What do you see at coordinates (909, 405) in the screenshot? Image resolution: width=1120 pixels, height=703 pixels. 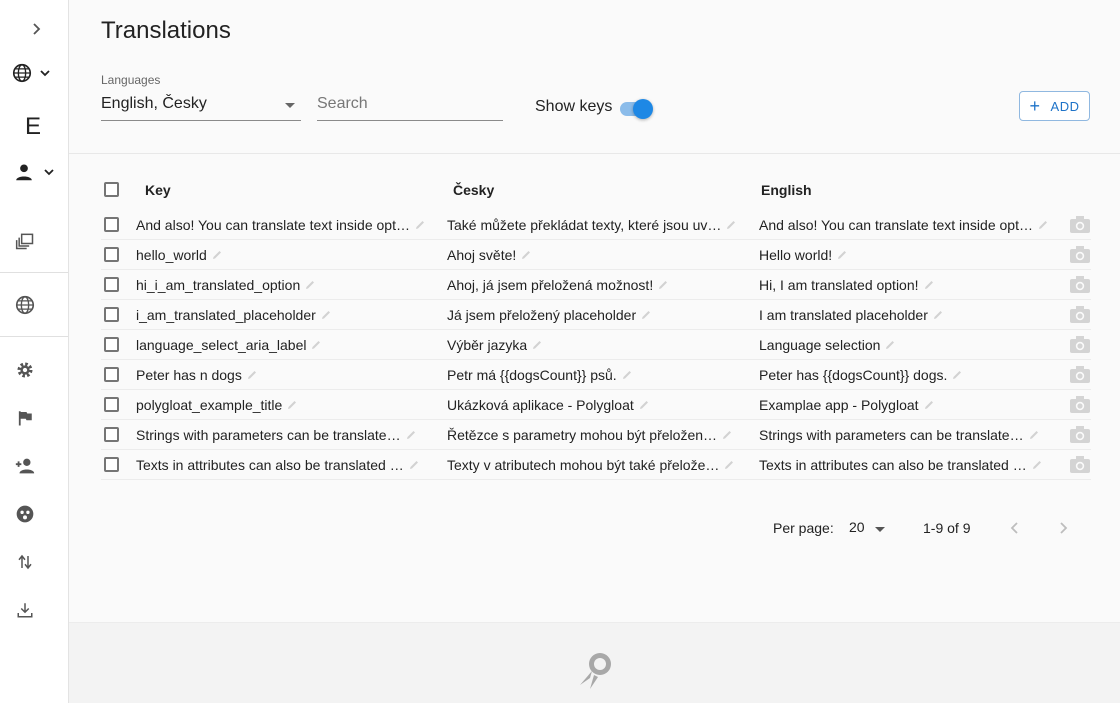 I see `cell-en: Examplae app - Polygloat` at bounding box center [909, 405].